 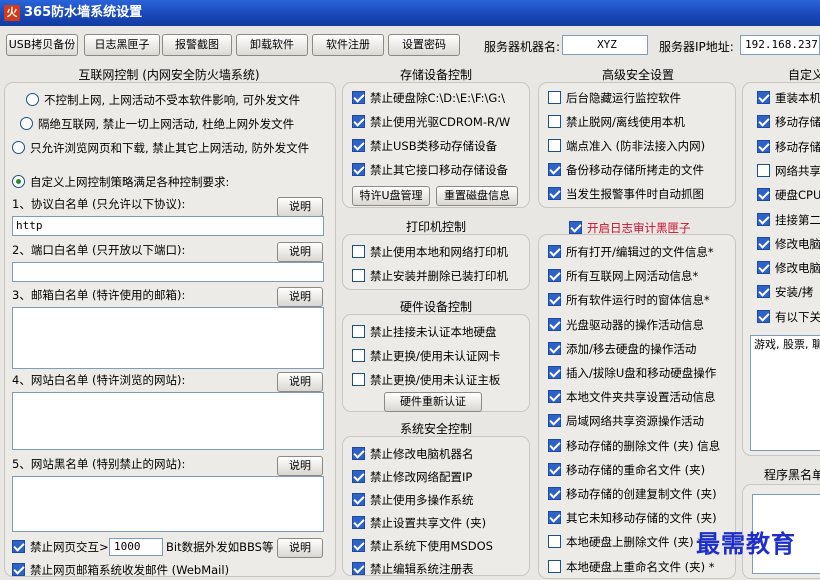 What do you see at coordinates (272, 45) in the screenshot?
I see `uninstall-button: 卸载软件` at bounding box center [272, 45].